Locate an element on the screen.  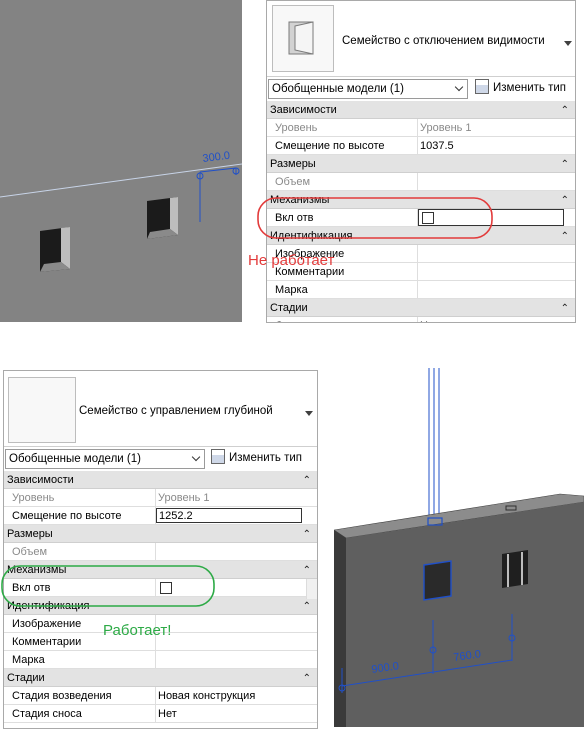
type-selector-value: Обобщенные модели (1) is located at coordinates (75, 459).